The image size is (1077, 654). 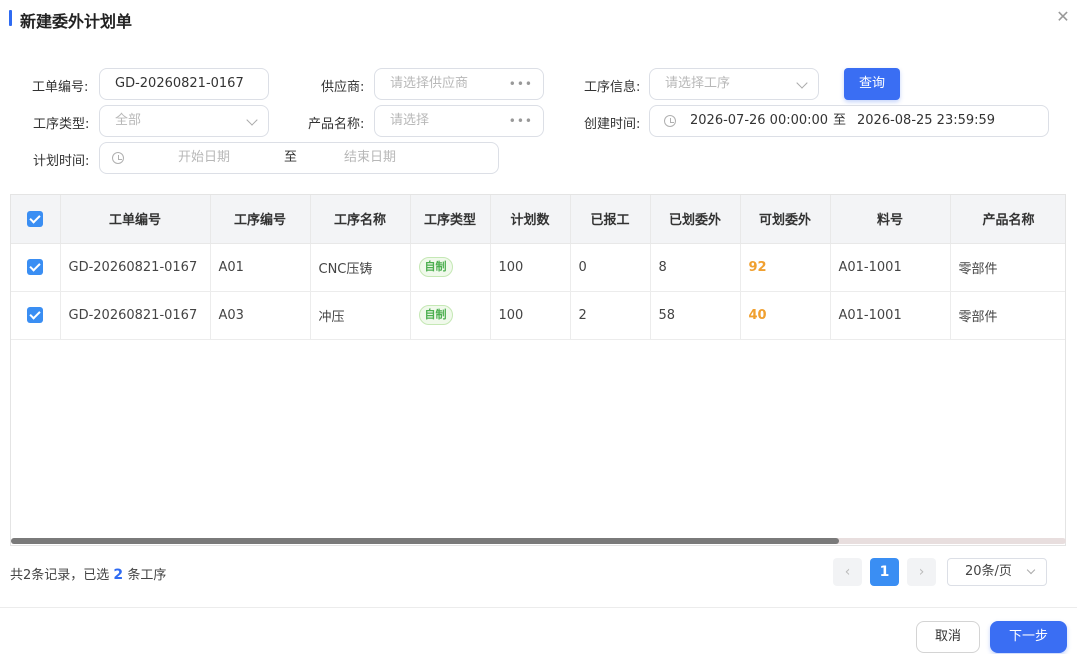 I want to click on process-no-cell: A03, so click(x=260, y=315).